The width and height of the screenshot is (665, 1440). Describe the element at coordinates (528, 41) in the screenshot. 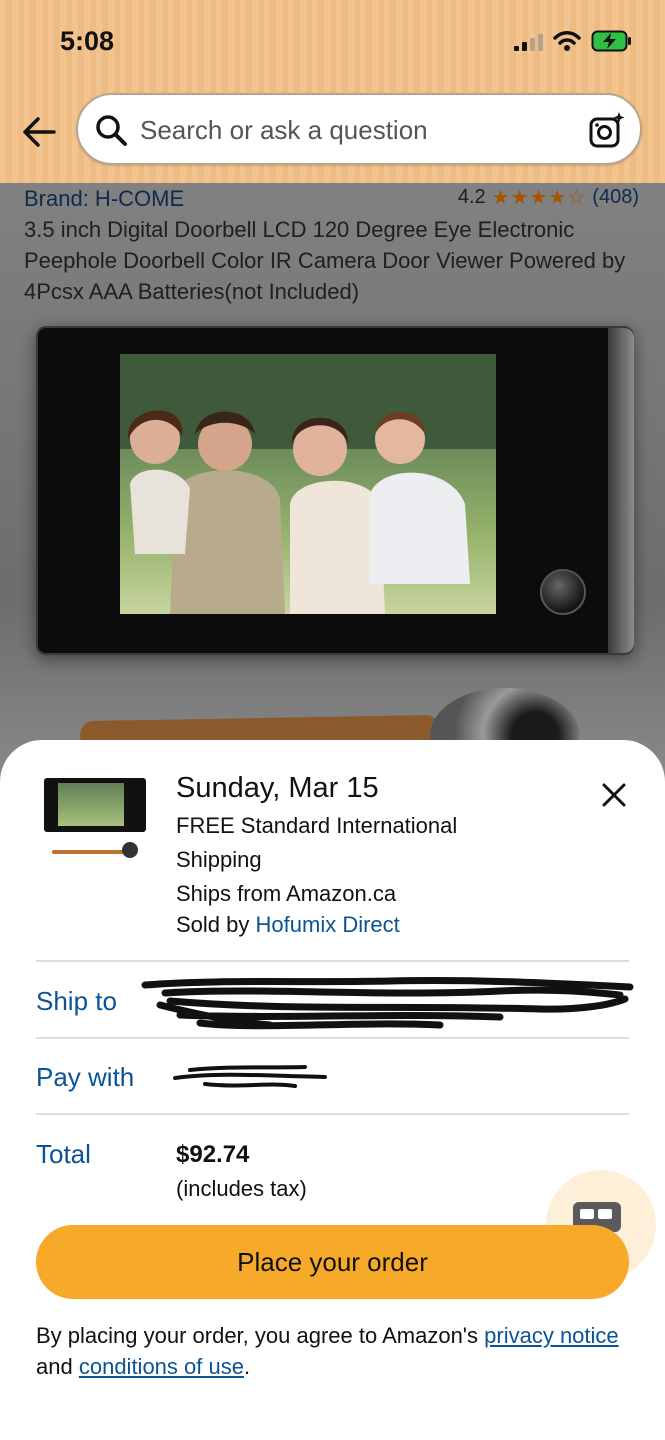

I see `cellular-signal-icon` at that location.